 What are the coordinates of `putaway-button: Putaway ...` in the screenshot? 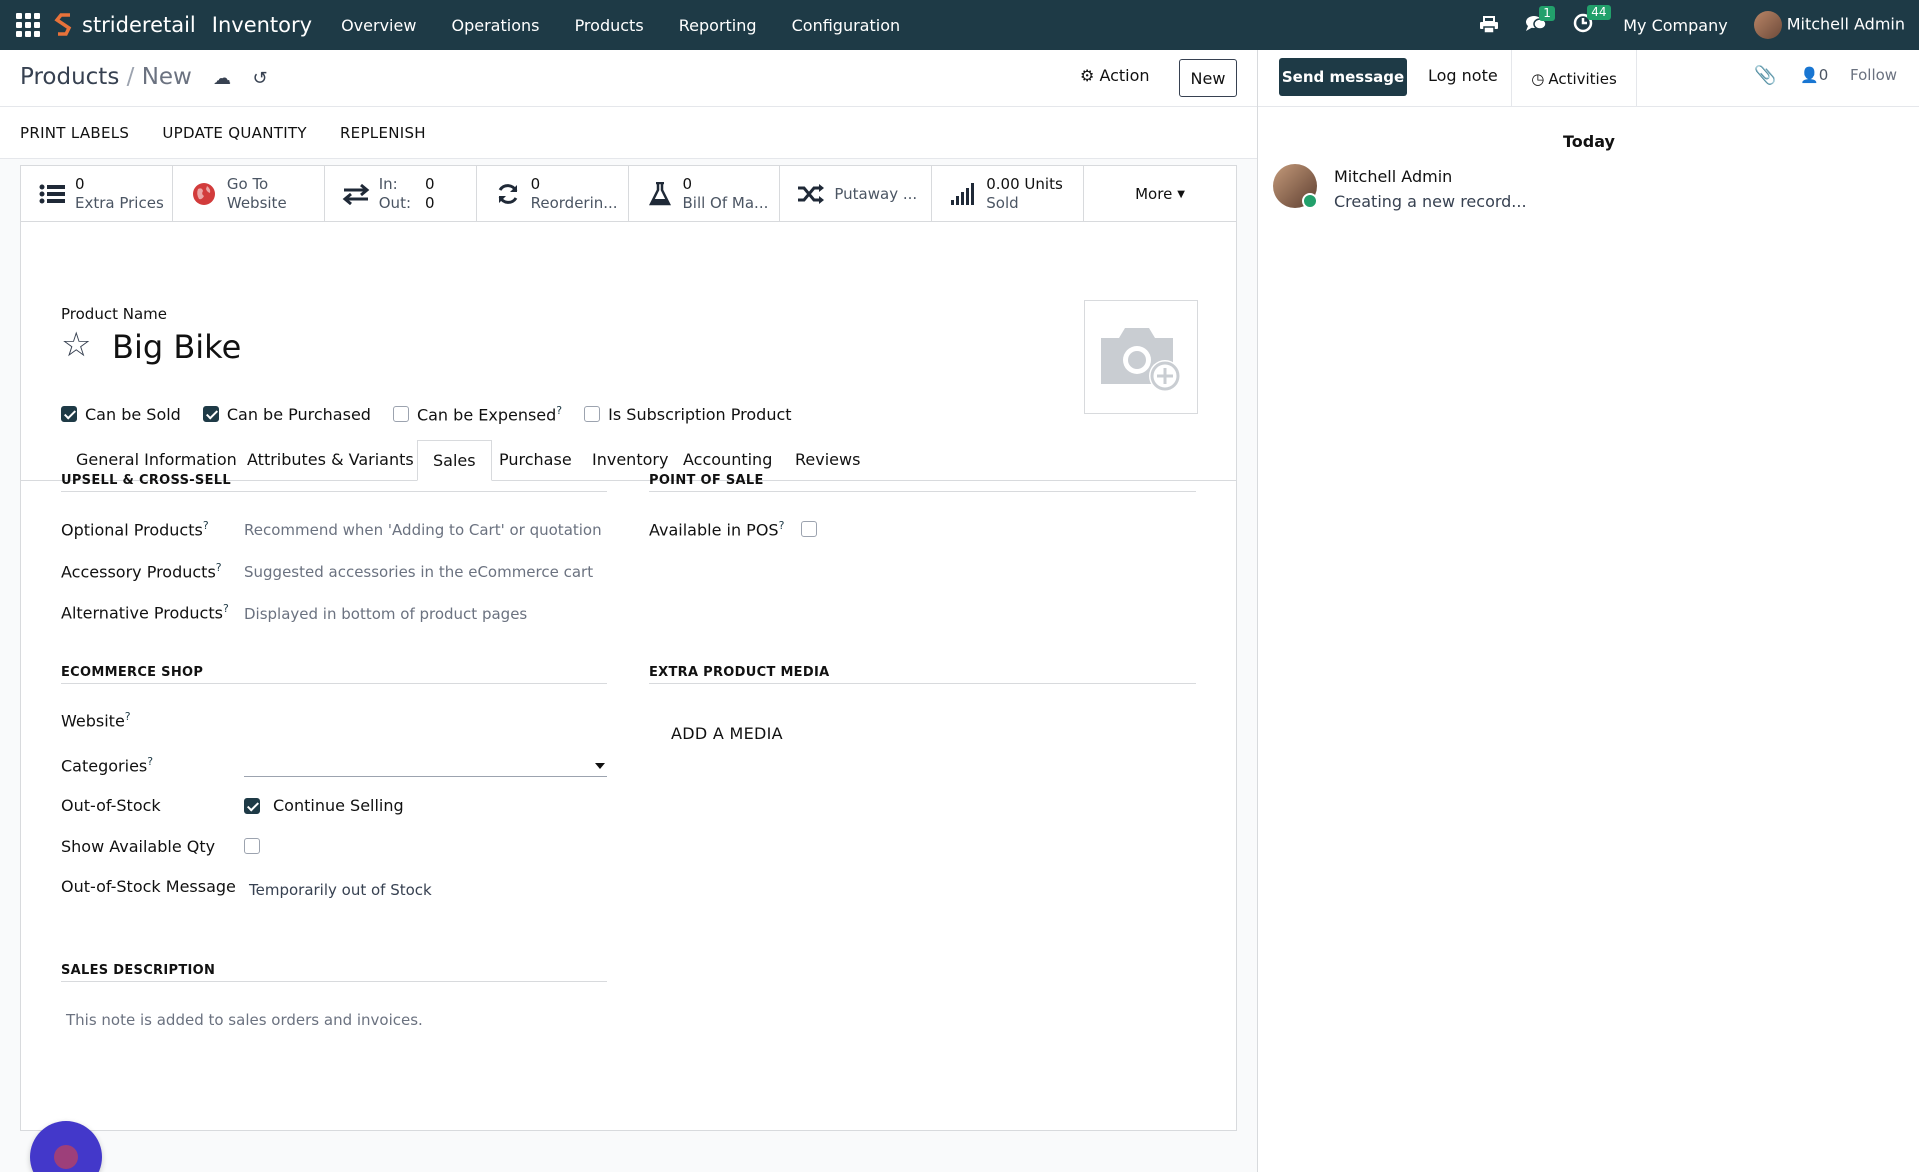 It's located at (856, 194).